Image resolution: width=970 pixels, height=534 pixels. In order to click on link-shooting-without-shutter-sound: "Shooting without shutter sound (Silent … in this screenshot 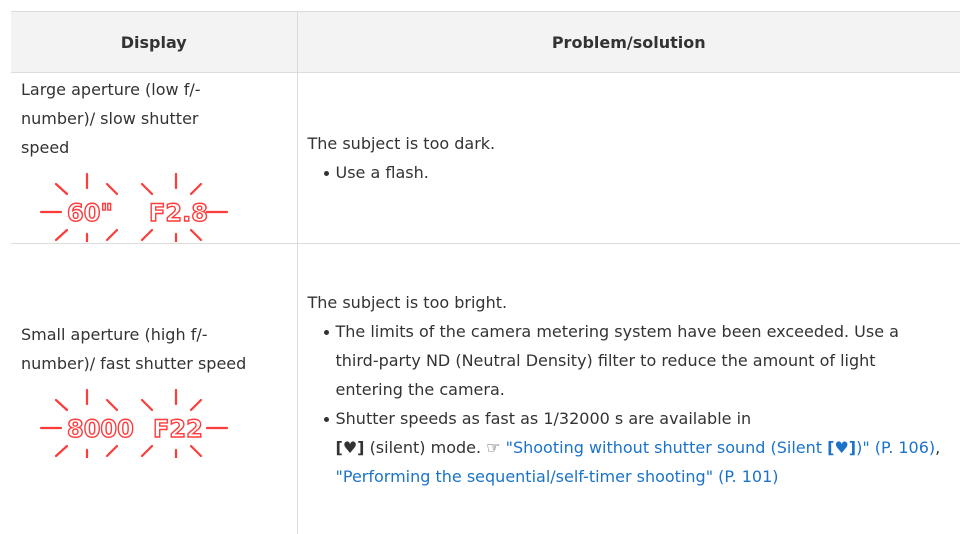, I will do `click(721, 447)`.